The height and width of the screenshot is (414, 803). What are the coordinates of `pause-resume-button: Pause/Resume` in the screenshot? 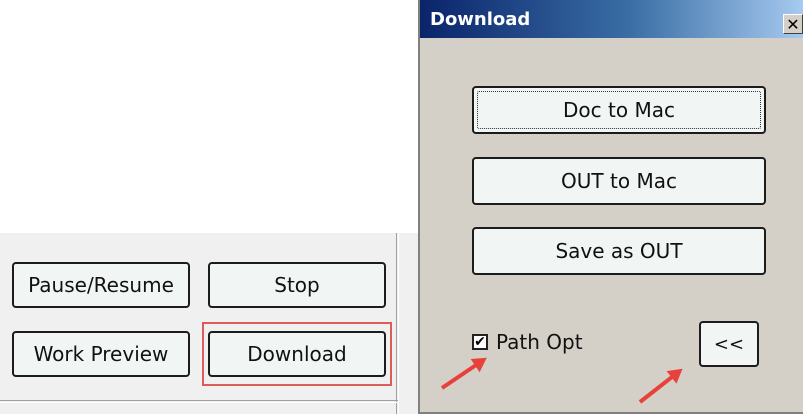 It's located at (101, 285).